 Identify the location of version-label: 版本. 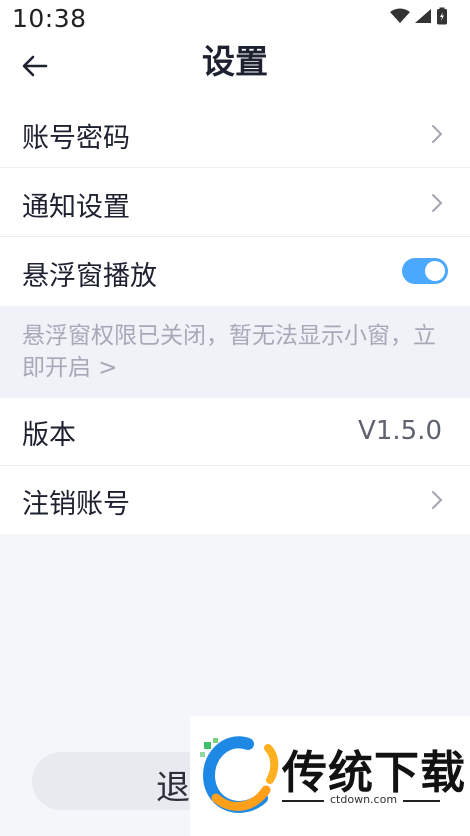
(49, 435).